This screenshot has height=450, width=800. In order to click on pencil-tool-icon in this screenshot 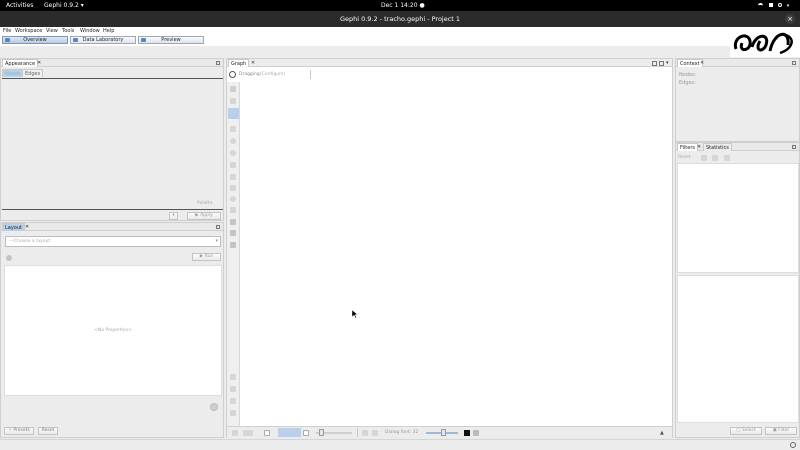, I will do `click(233, 165)`.